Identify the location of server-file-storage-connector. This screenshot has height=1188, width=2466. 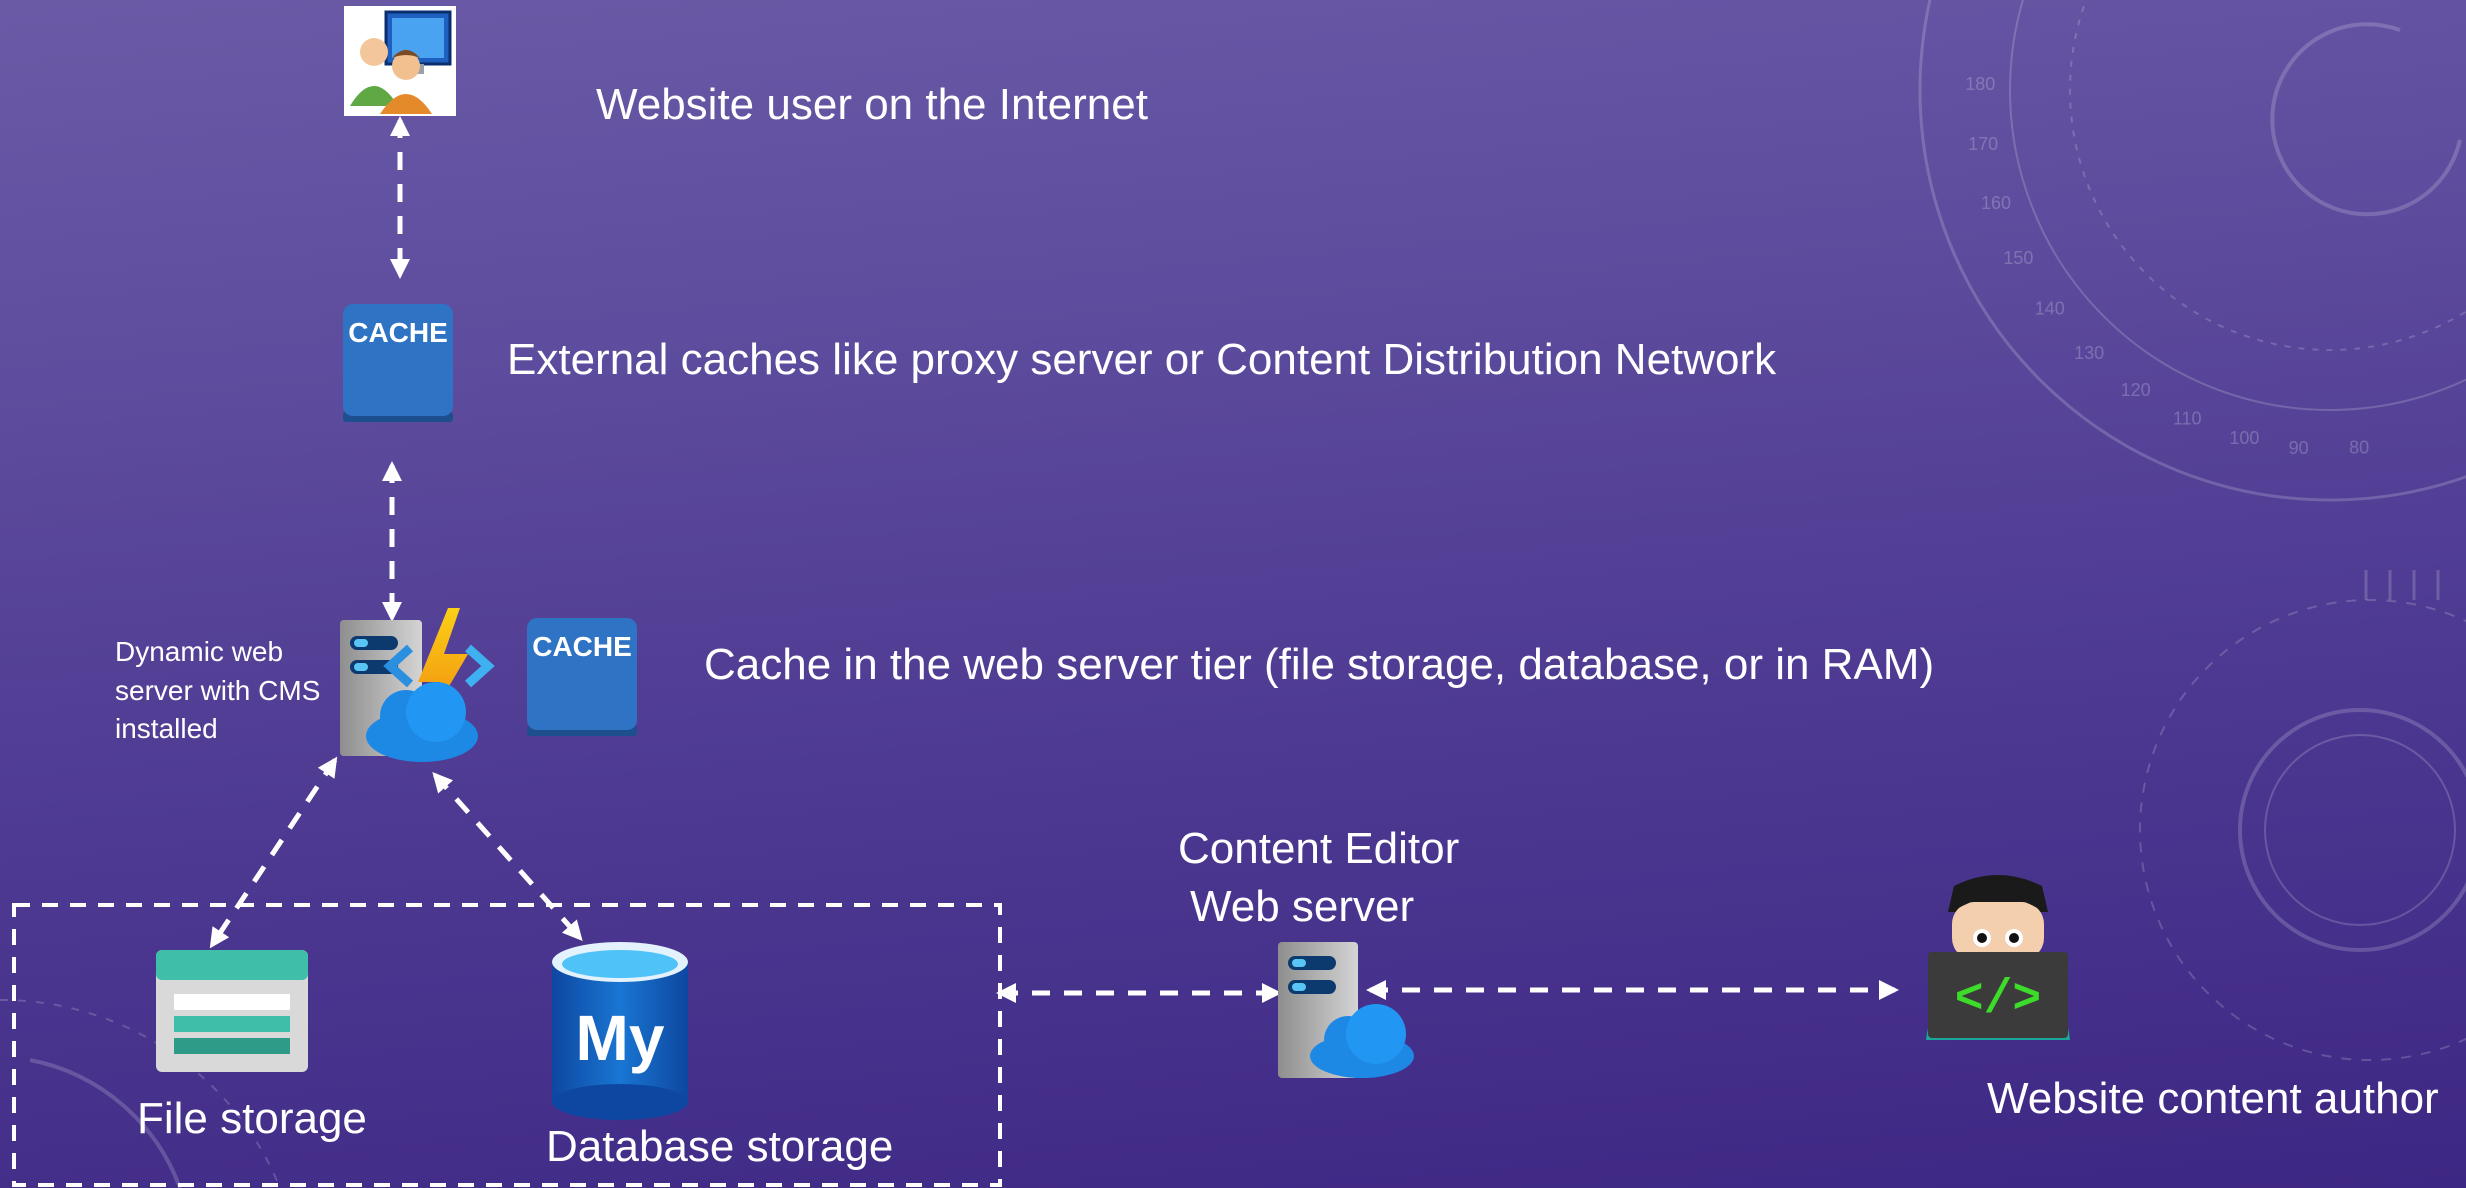
(273, 852).